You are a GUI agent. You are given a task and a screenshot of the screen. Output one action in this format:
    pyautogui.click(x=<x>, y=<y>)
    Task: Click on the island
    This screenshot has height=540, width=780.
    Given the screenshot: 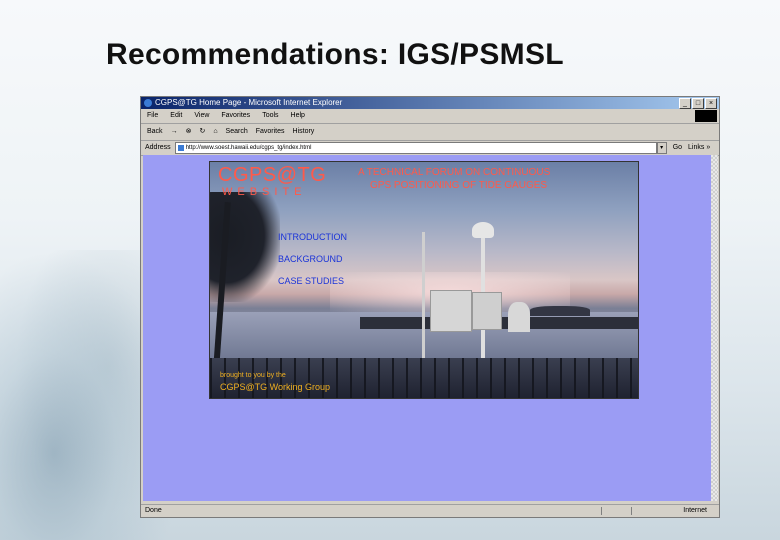 What is the action you would take?
    pyautogui.click(x=560, y=311)
    